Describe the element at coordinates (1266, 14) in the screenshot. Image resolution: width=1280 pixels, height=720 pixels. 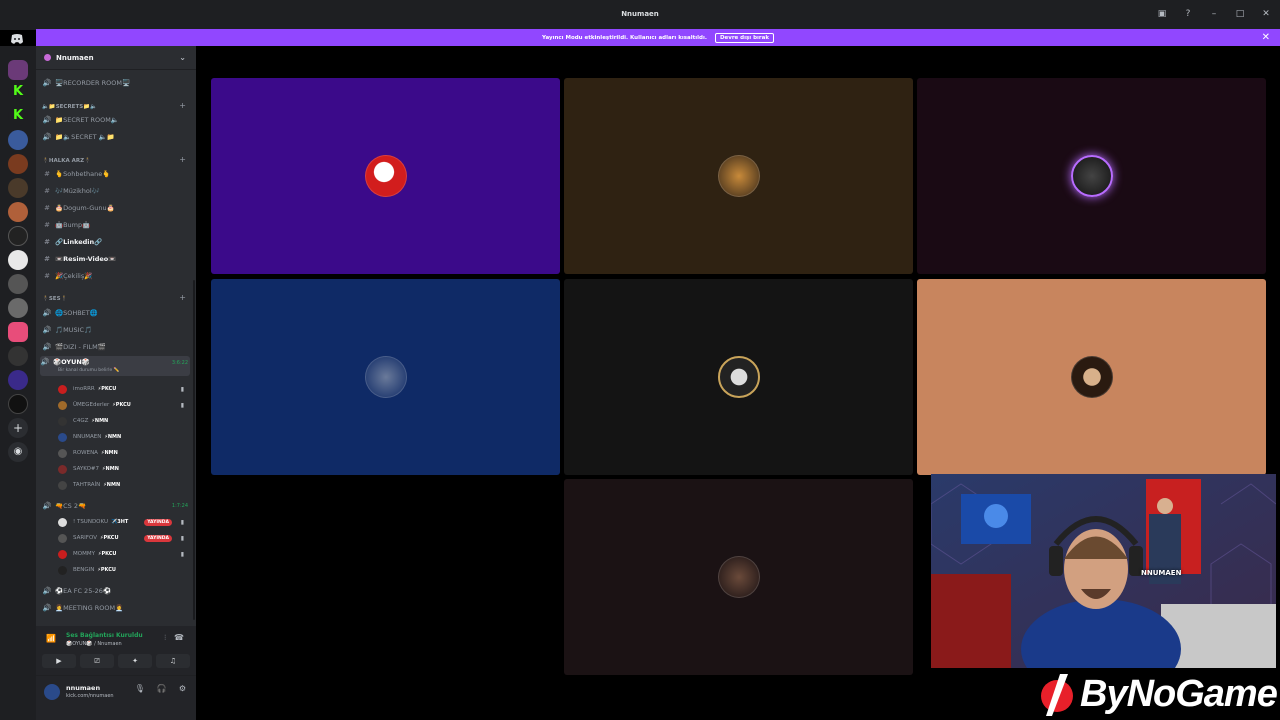
I see `close-window-button: ✕` at that location.